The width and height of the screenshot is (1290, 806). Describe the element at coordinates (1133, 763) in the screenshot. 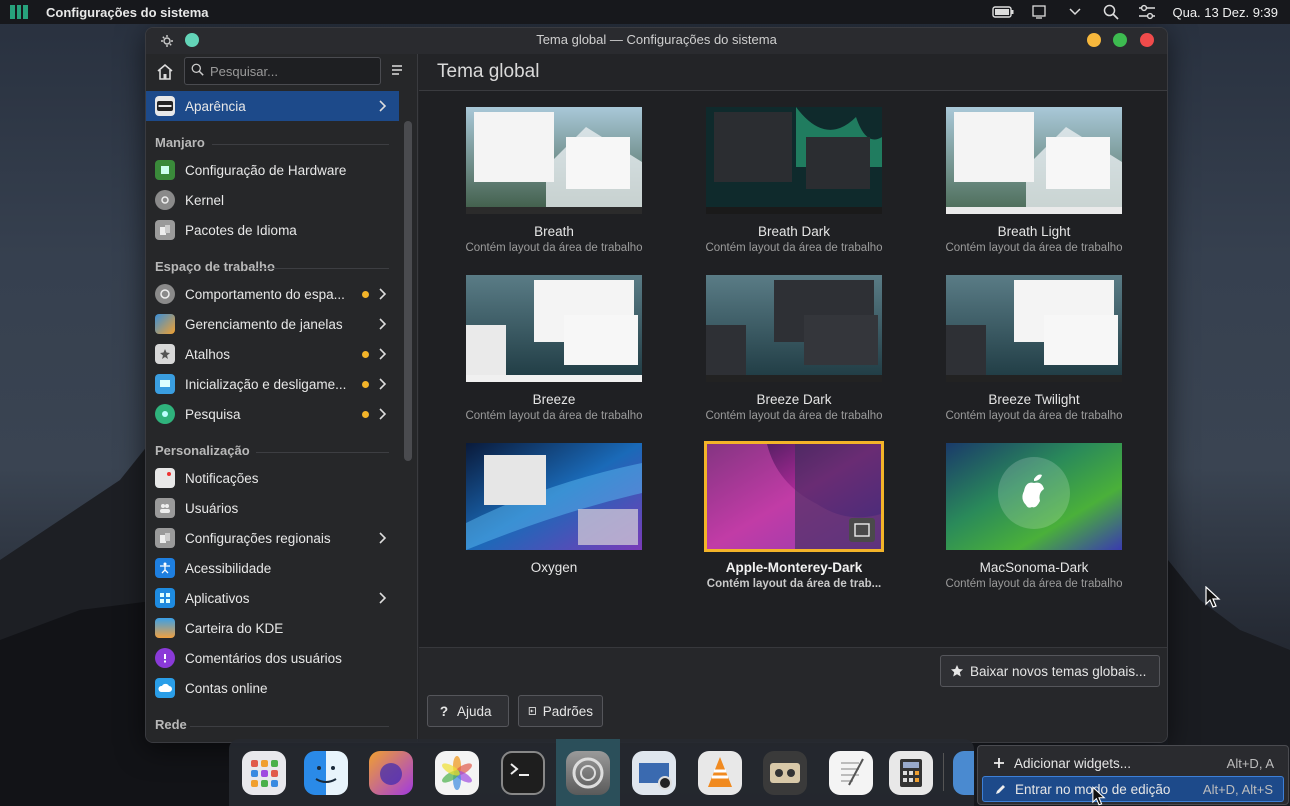

I see `add-widgets-menu-item: Adicionar widgets... Alt+D, A` at that location.